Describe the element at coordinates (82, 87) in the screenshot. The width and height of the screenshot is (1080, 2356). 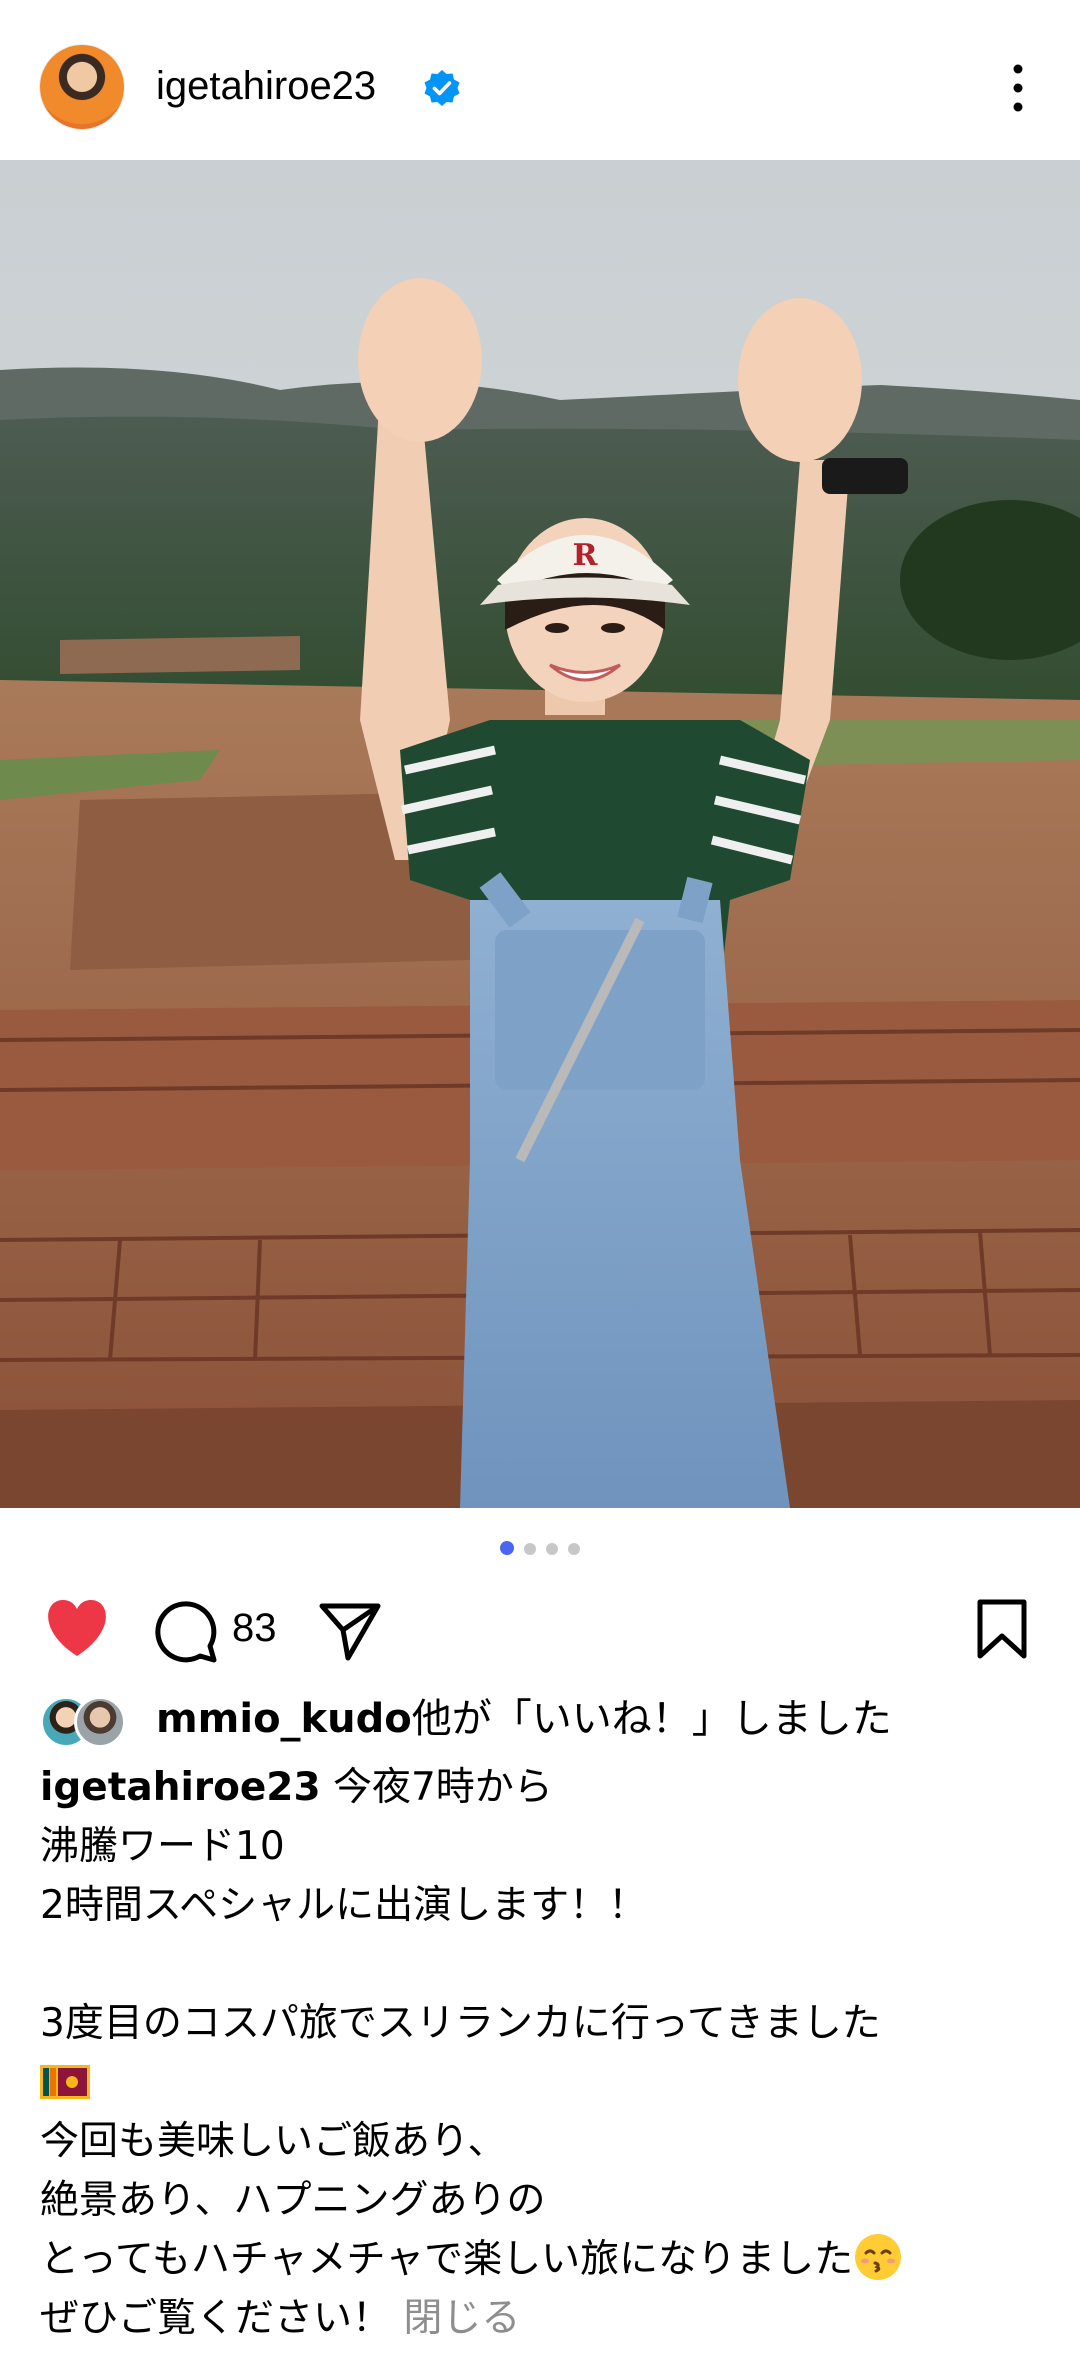
I see `profile-avatar` at that location.